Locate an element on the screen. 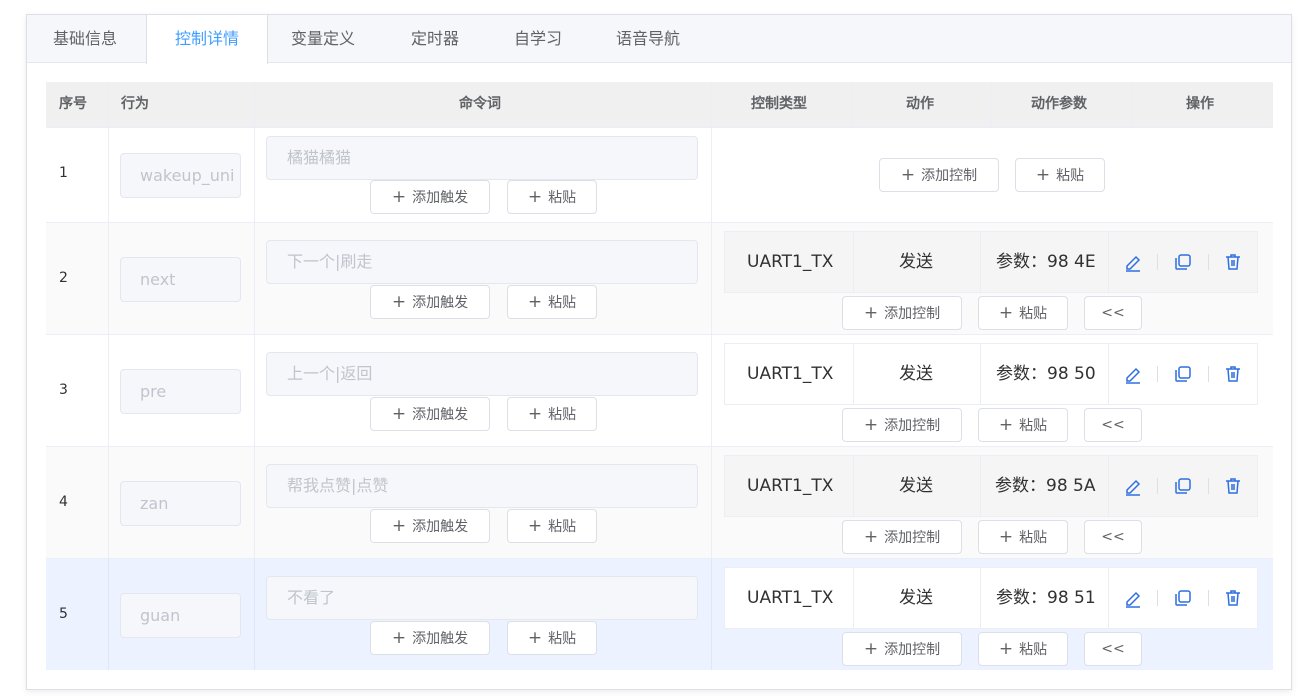  command-input: 上一个|返回 is located at coordinates (482, 374).